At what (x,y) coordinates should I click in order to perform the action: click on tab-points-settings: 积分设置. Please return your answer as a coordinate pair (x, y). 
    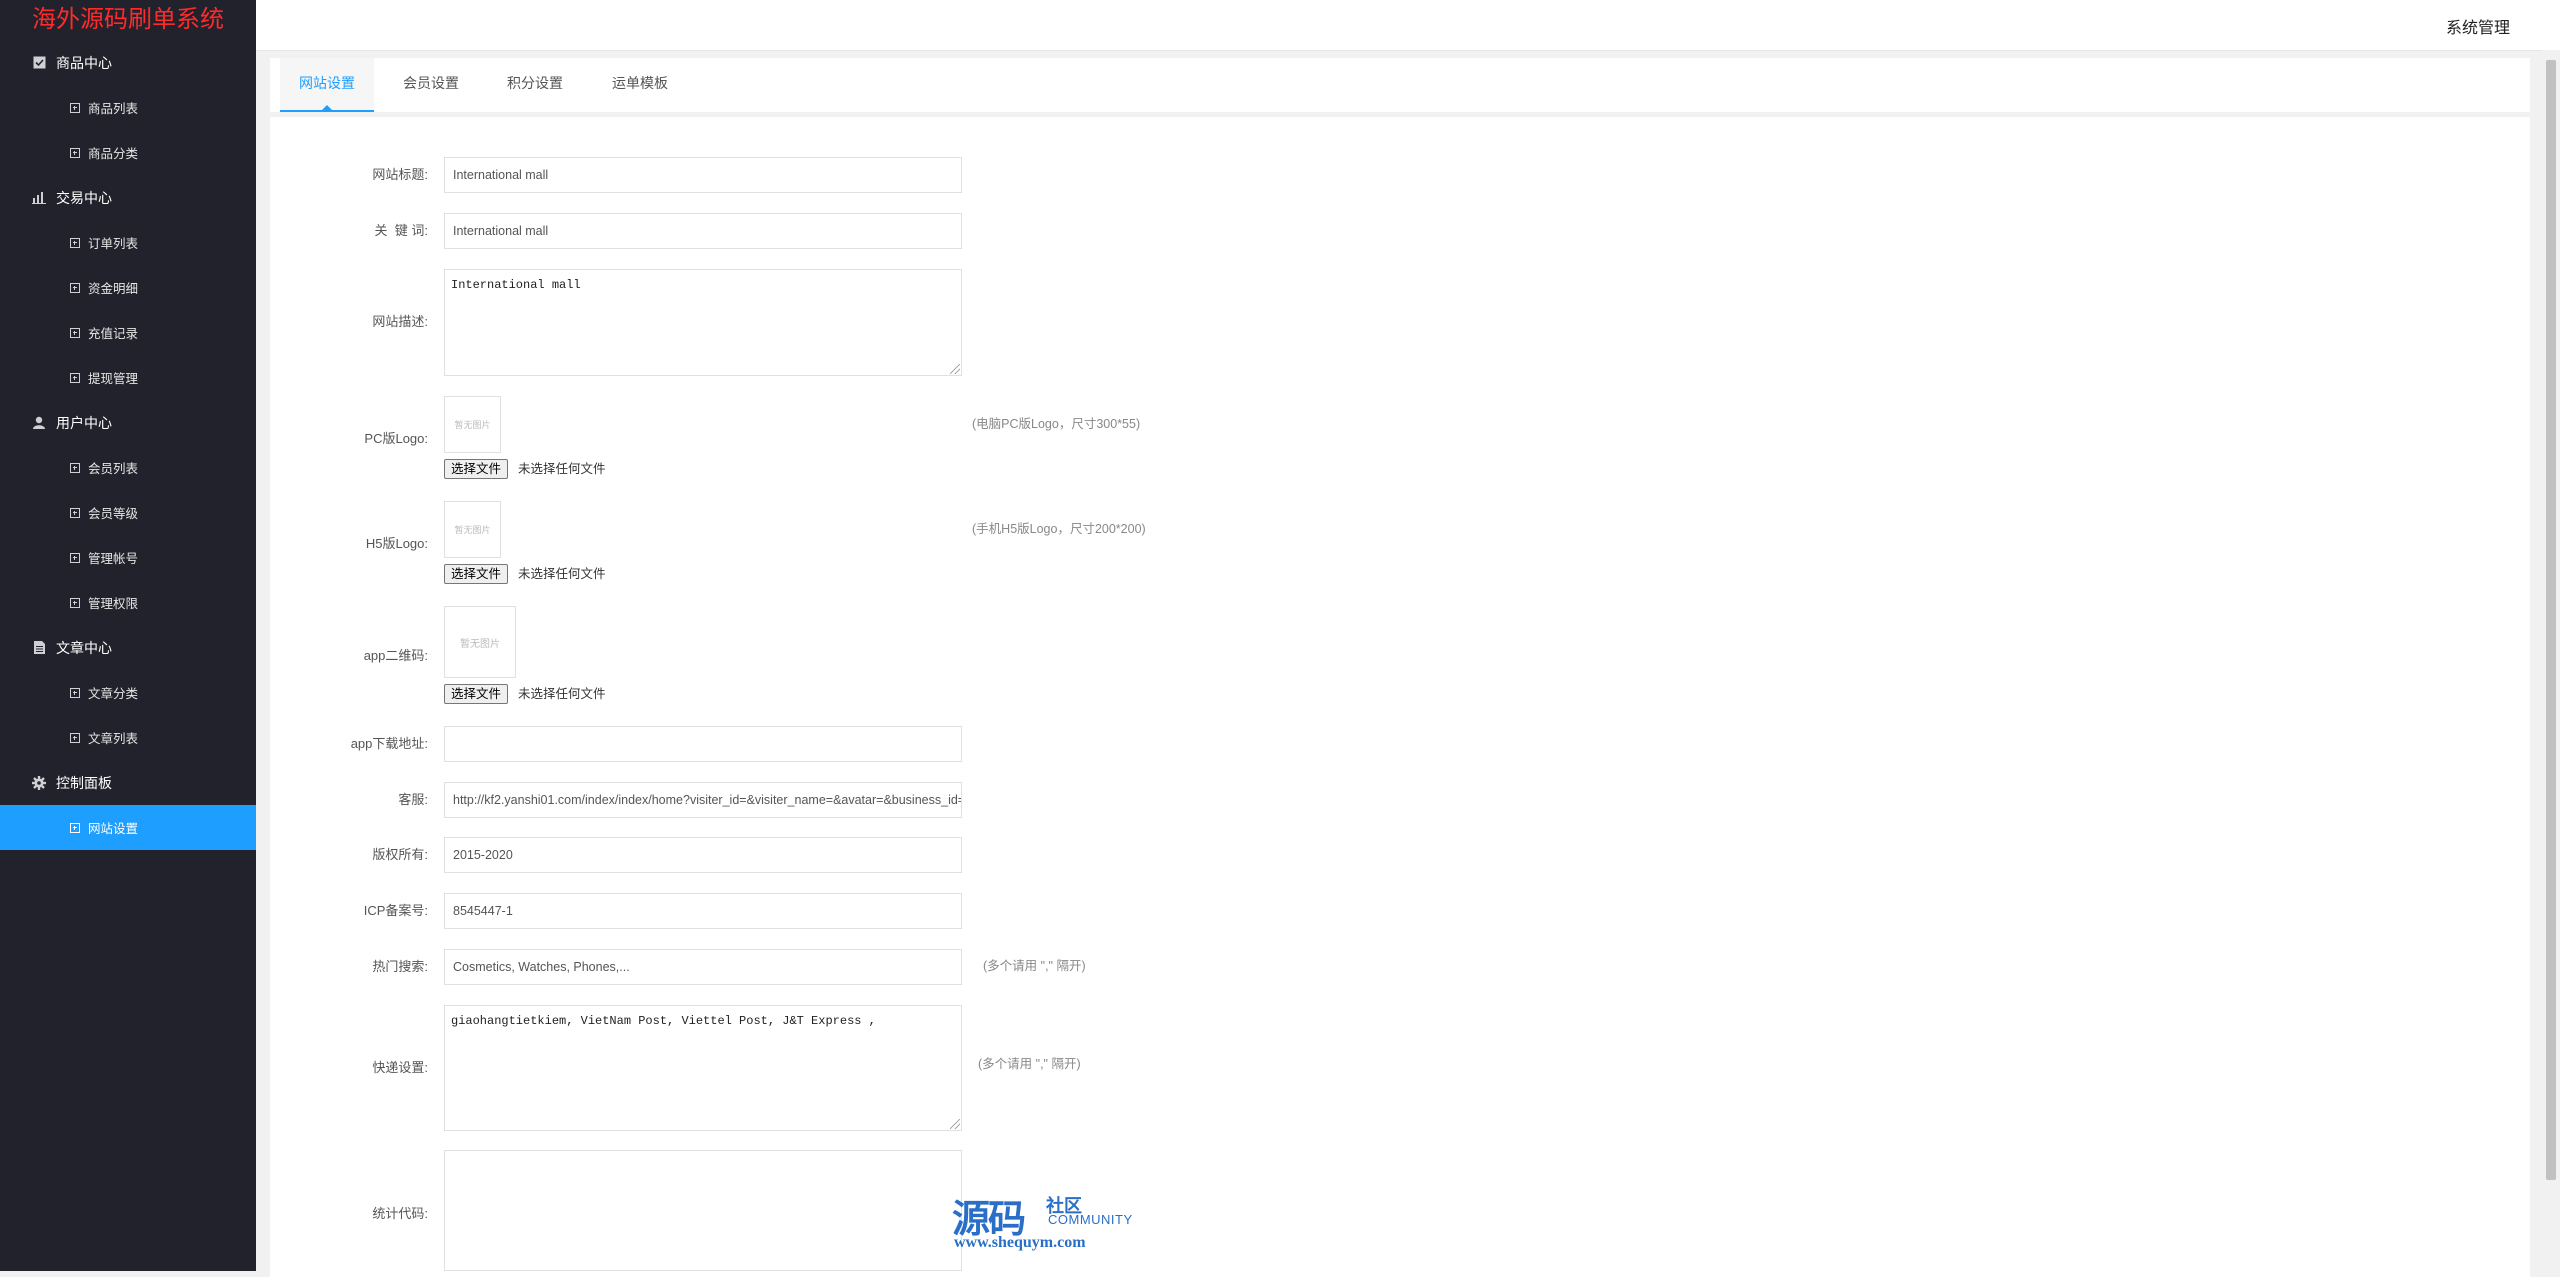
    Looking at the image, I should click on (535, 85).